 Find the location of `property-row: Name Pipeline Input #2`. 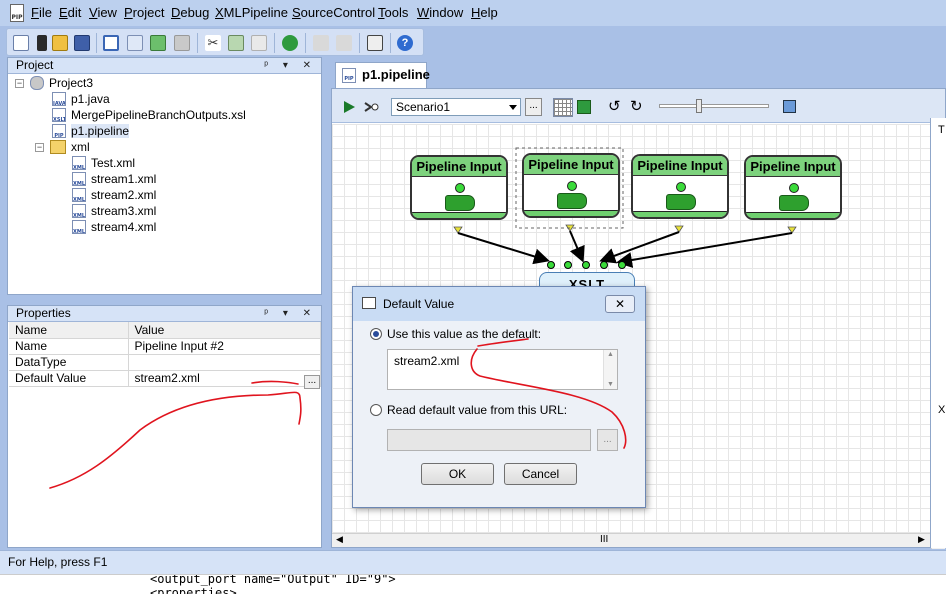

property-row: Name Pipeline Input #2 is located at coordinates (165, 346).